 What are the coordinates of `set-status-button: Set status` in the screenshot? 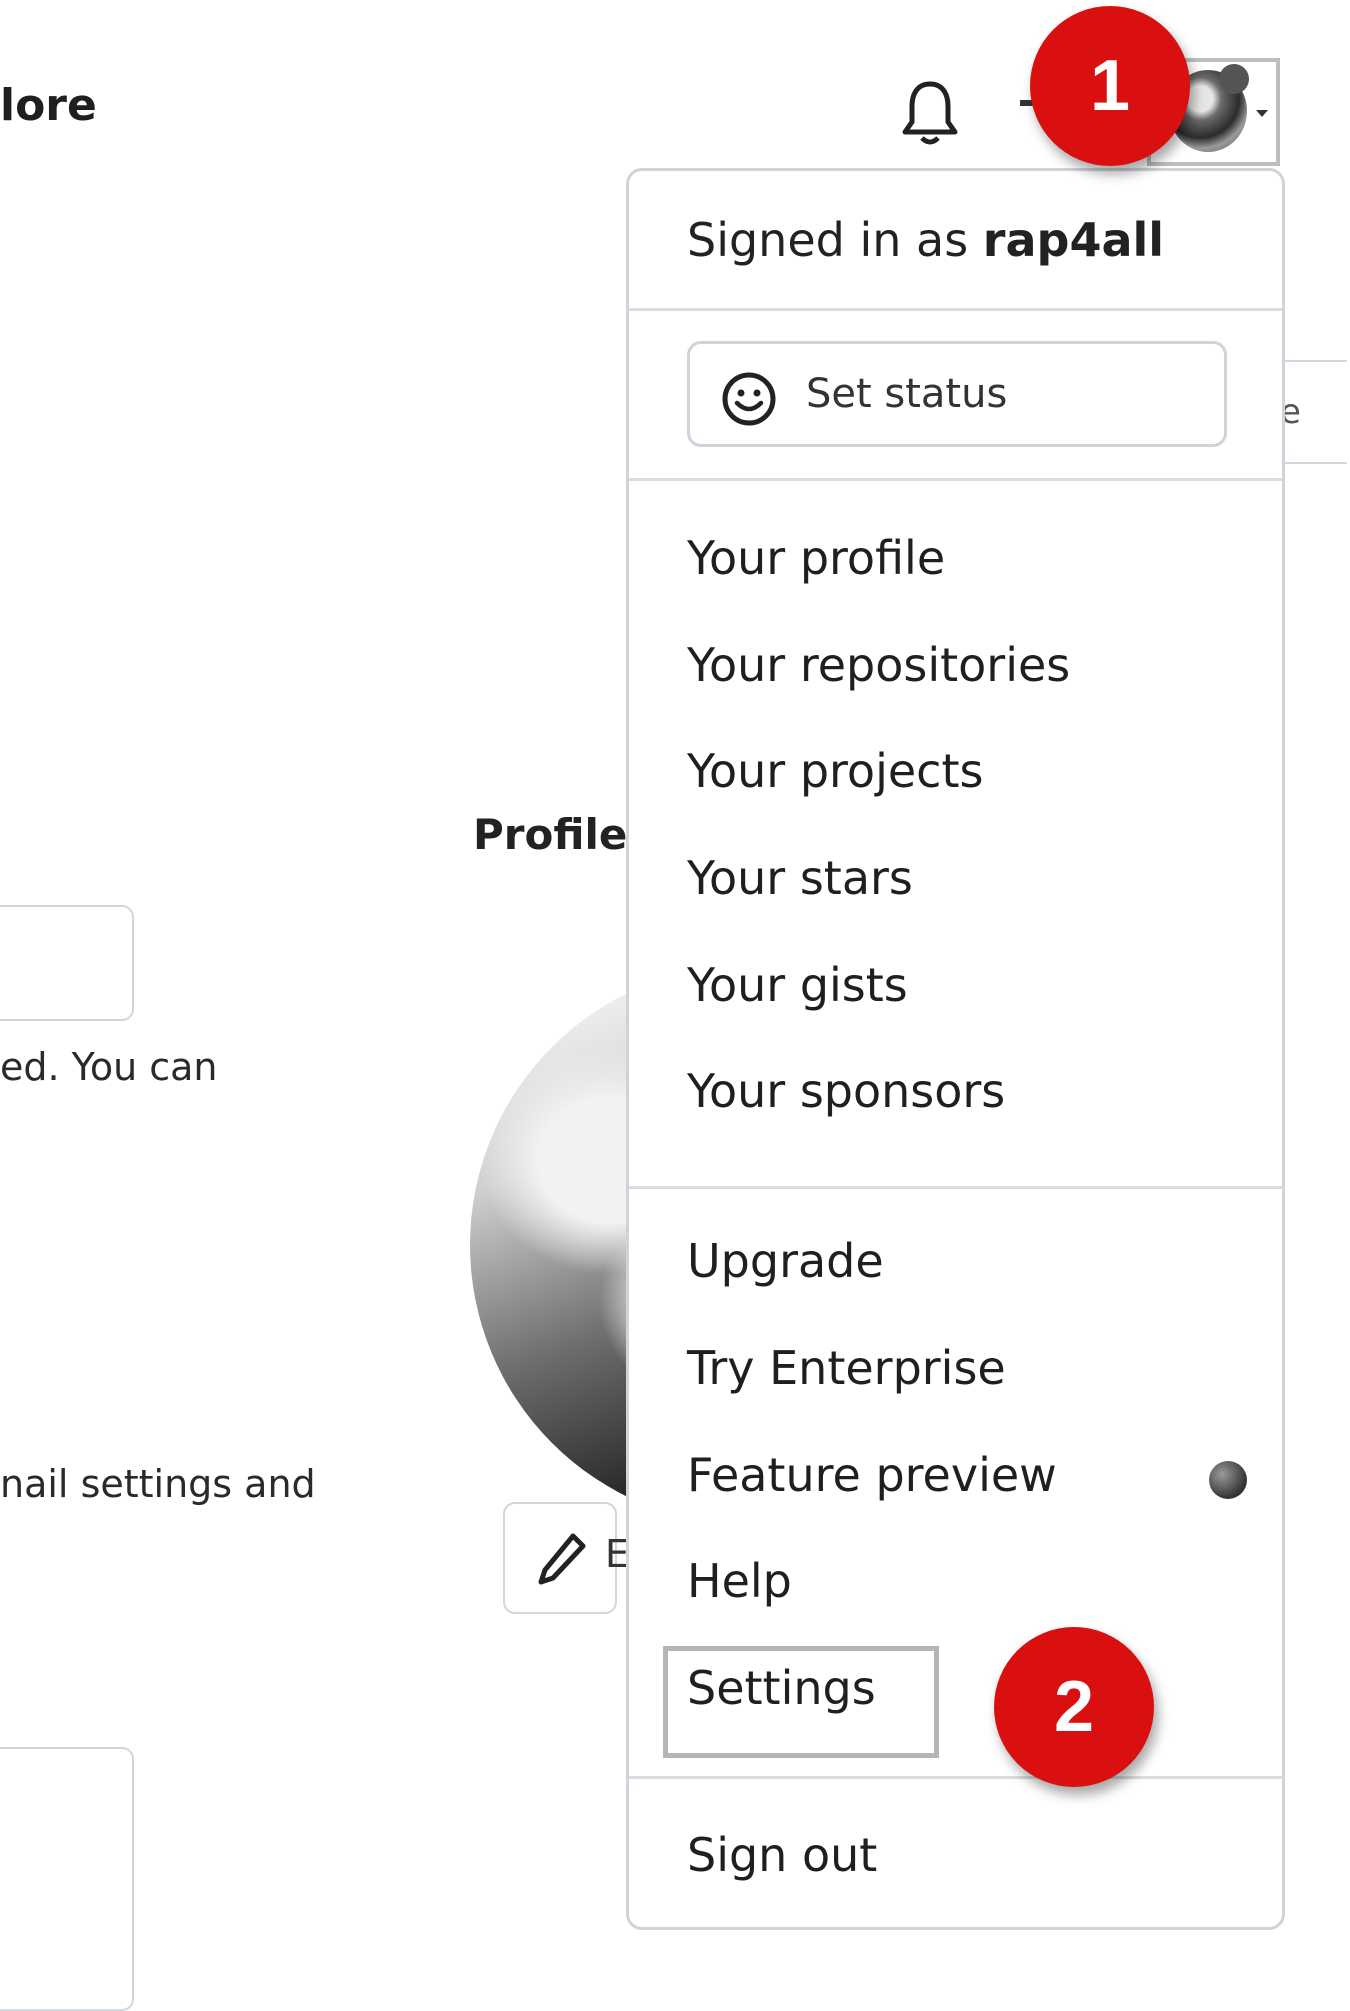 It's located at (957, 394).